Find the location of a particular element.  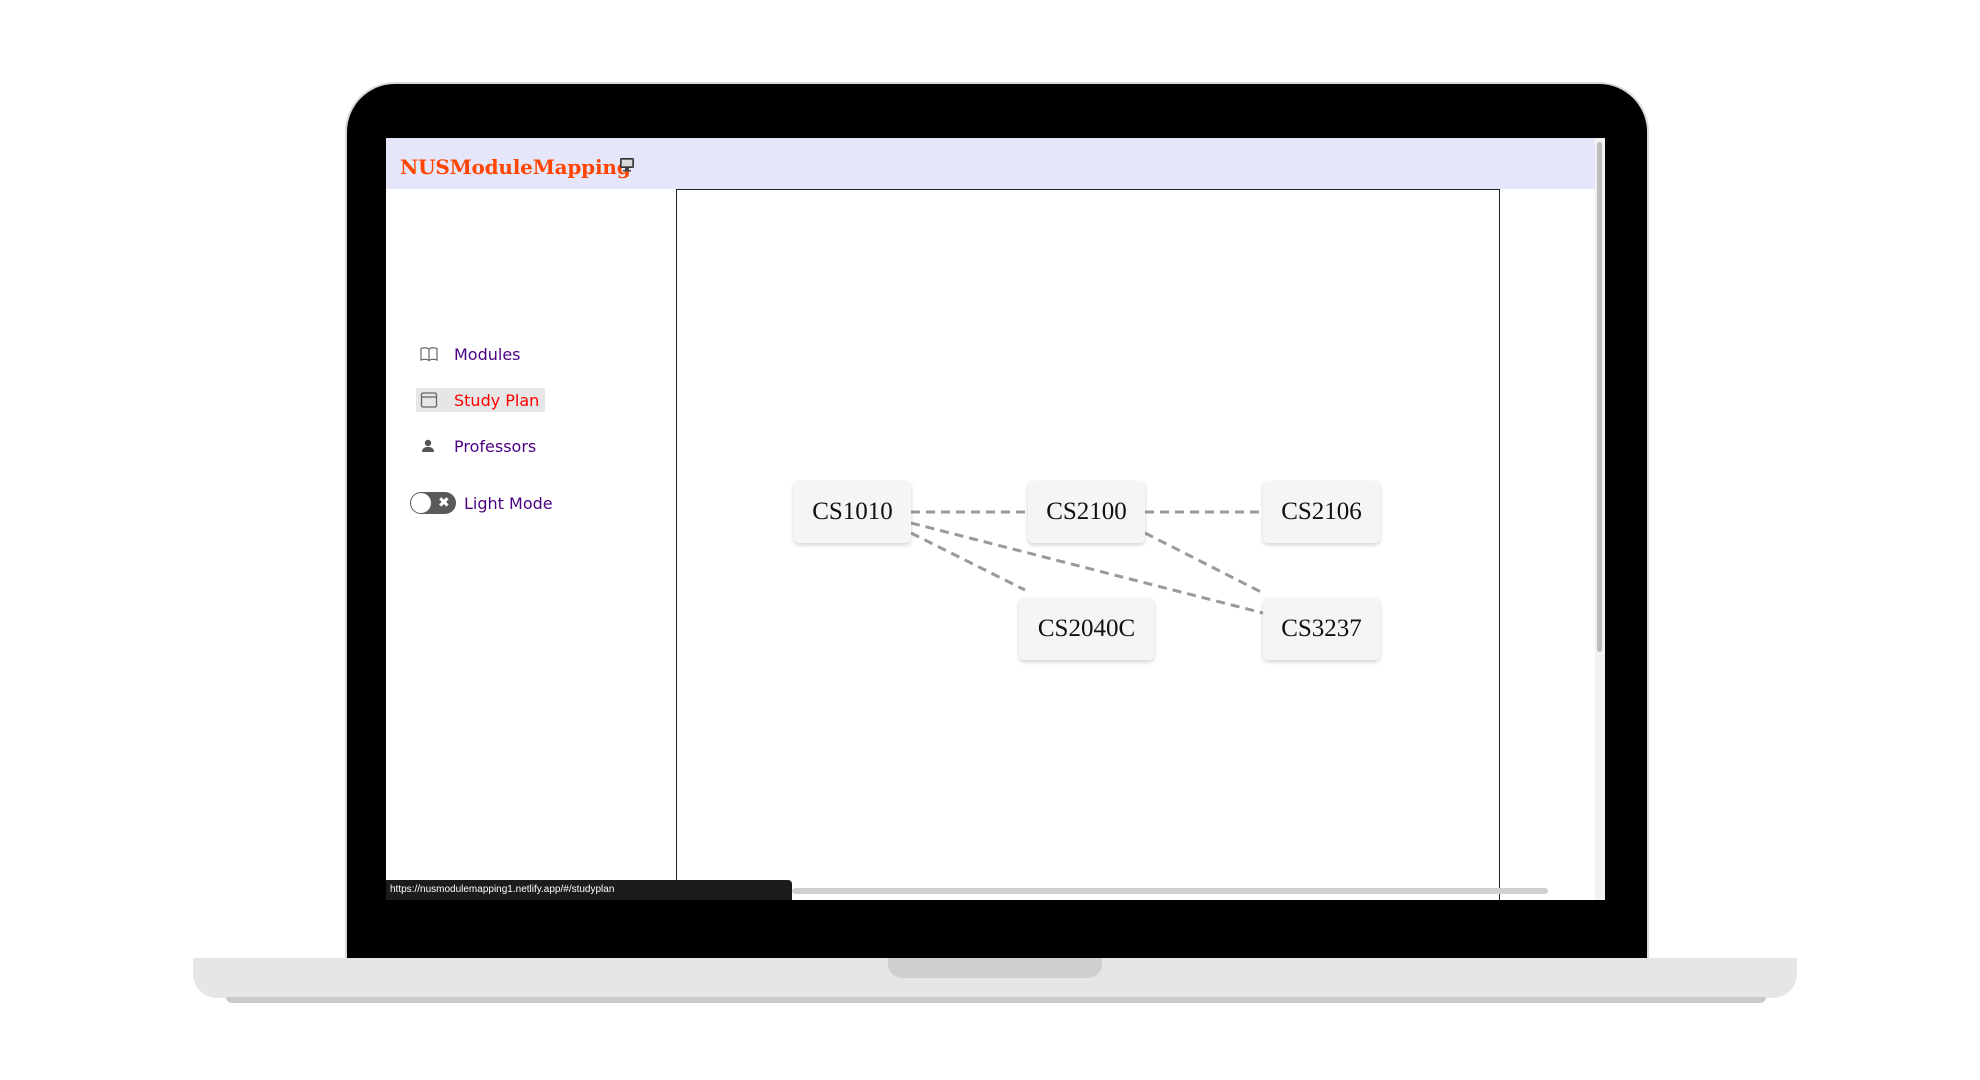

sidebar-item-label: Study Plan is located at coordinates (497, 400).